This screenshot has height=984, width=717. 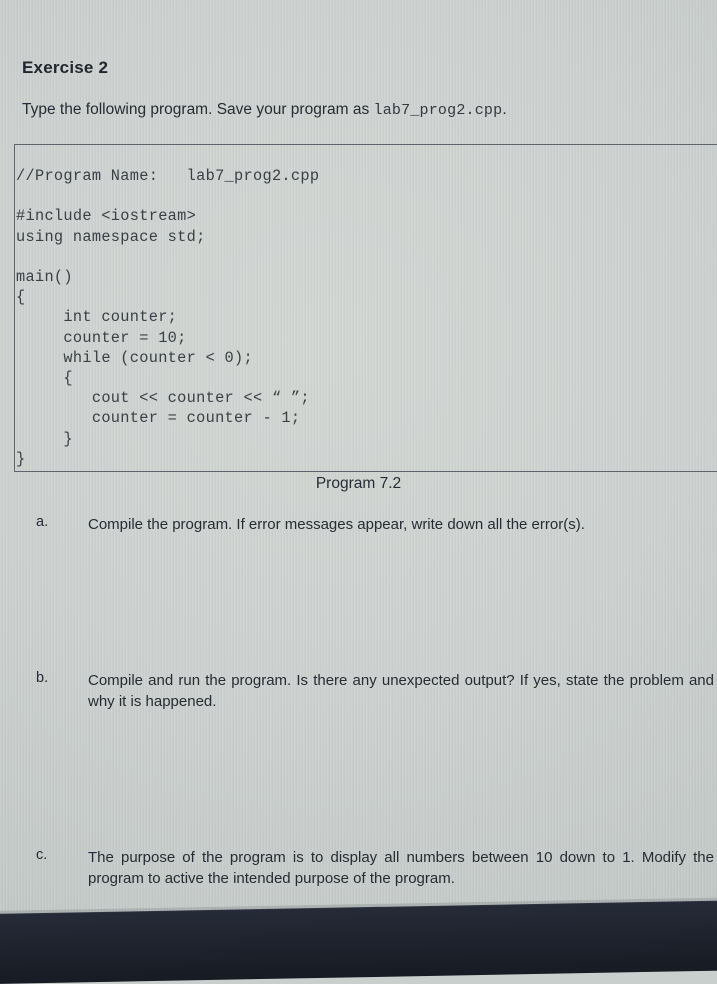 What do you see at coordinates (358, 483) in the screenshot?
I see `program-caption: Program 7.2` at bounding box center [358, 483].